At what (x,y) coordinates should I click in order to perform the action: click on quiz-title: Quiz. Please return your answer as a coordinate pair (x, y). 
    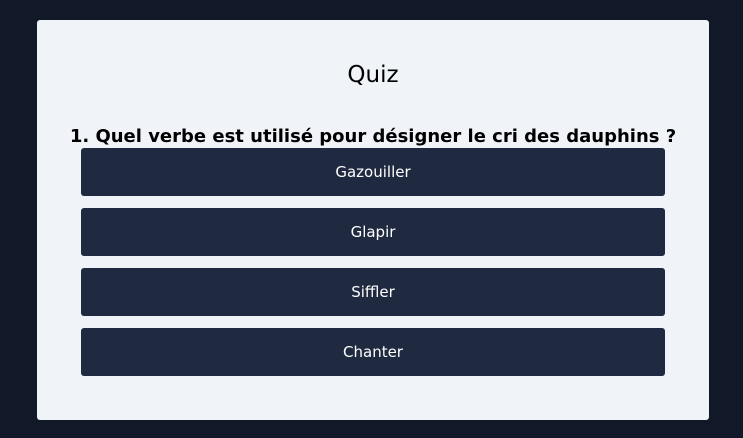
    Looking at the image, I should click on (373, 75).